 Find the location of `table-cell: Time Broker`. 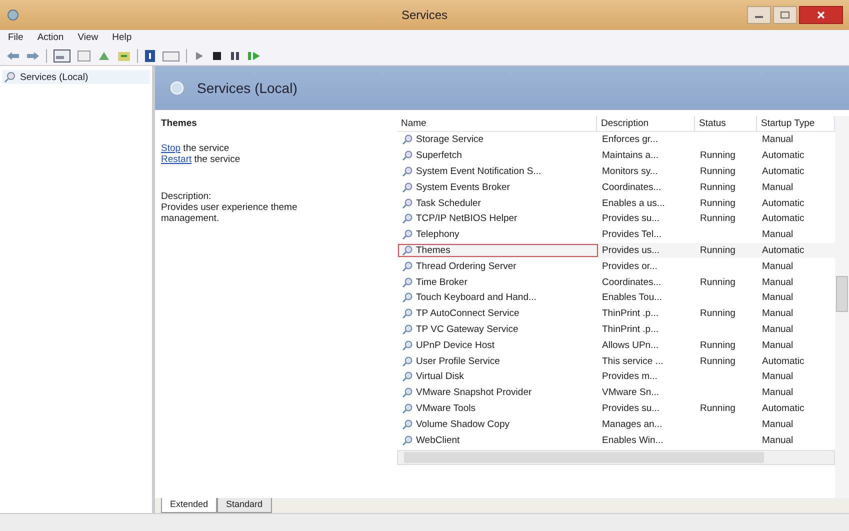

table-cell: Time Broker is located at coordinates (442, 282).